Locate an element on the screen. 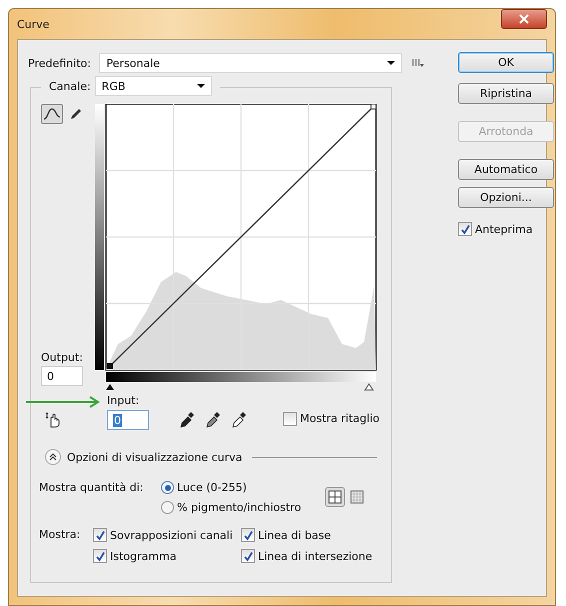  collapse-toggle is located at coordinates (53, 457).